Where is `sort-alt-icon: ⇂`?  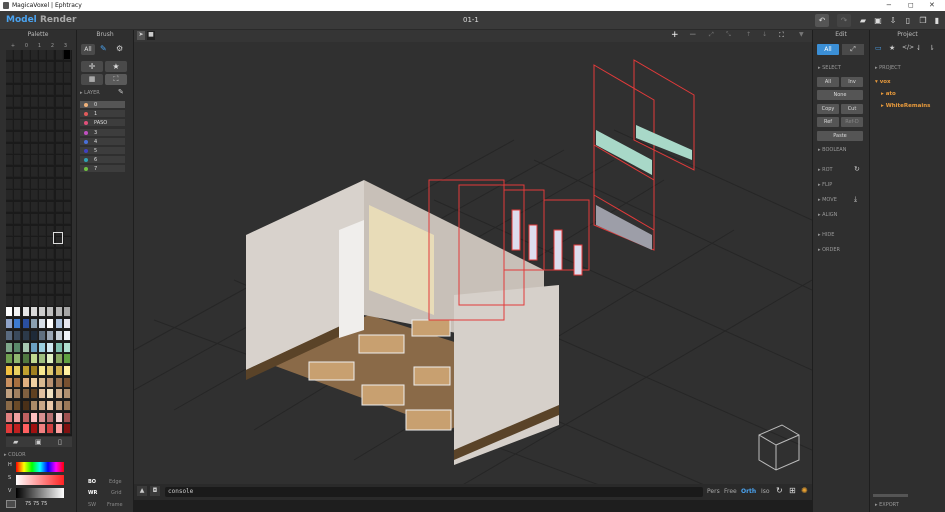
sort-alt-icon: ⇂ is located at coordinates (932, 48).